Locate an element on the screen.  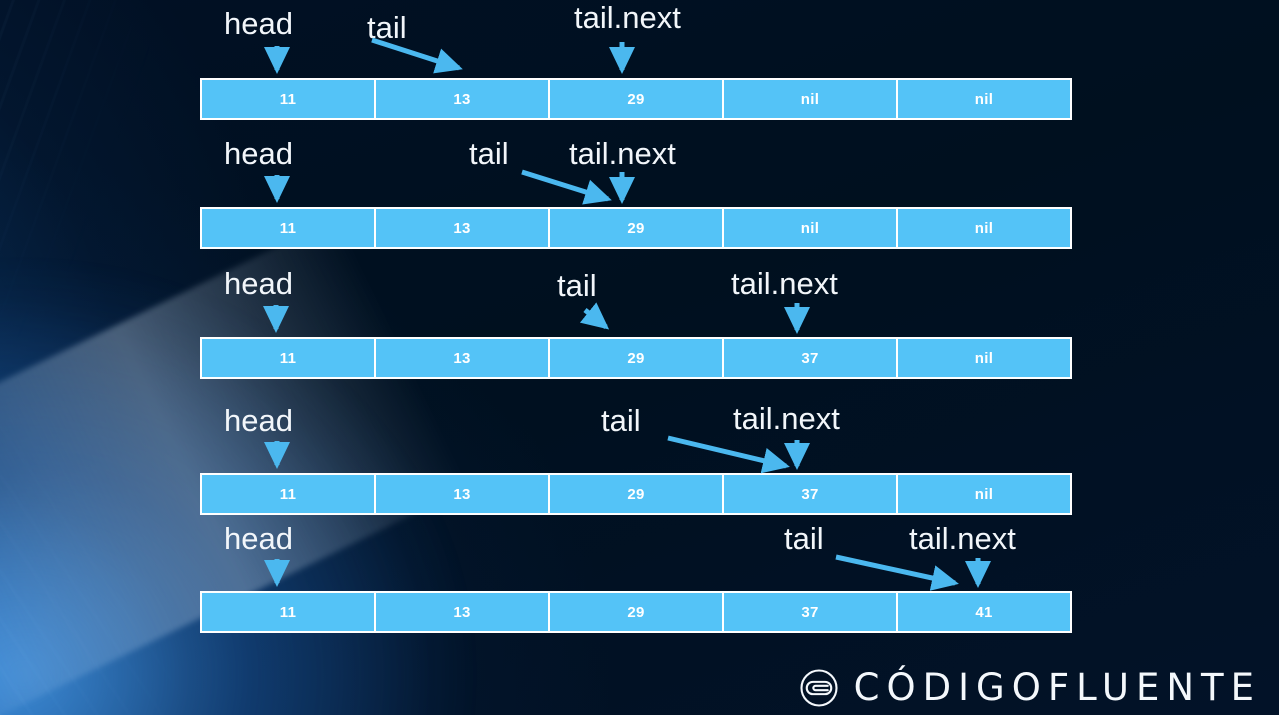
step-2-node-table: 11 13 29 nil nil is located at coordinates (636, 228).